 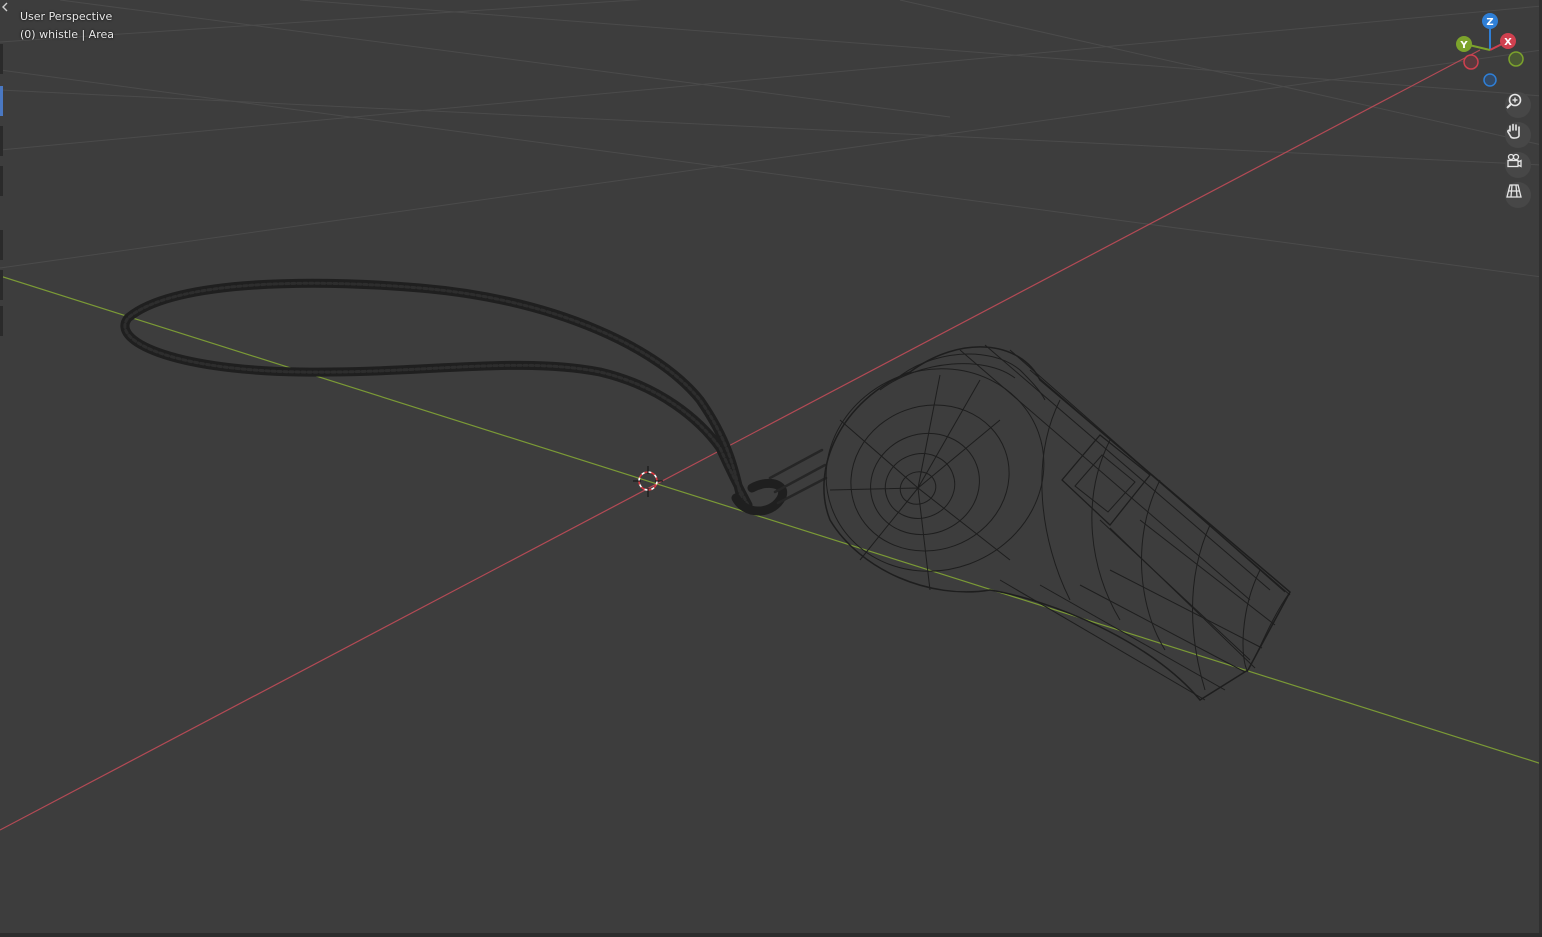 What do you see at coordinates (1057, 522) in the screenshot?
I see `whistle-wireframe` at bounding box center [1057, 522].